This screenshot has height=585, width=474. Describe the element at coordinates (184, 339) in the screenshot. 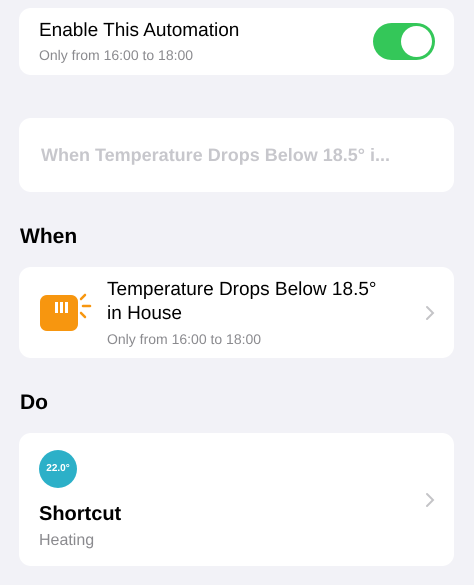

I see `trigger-subtitle: Only from 16:00 to 18:00` at that location.